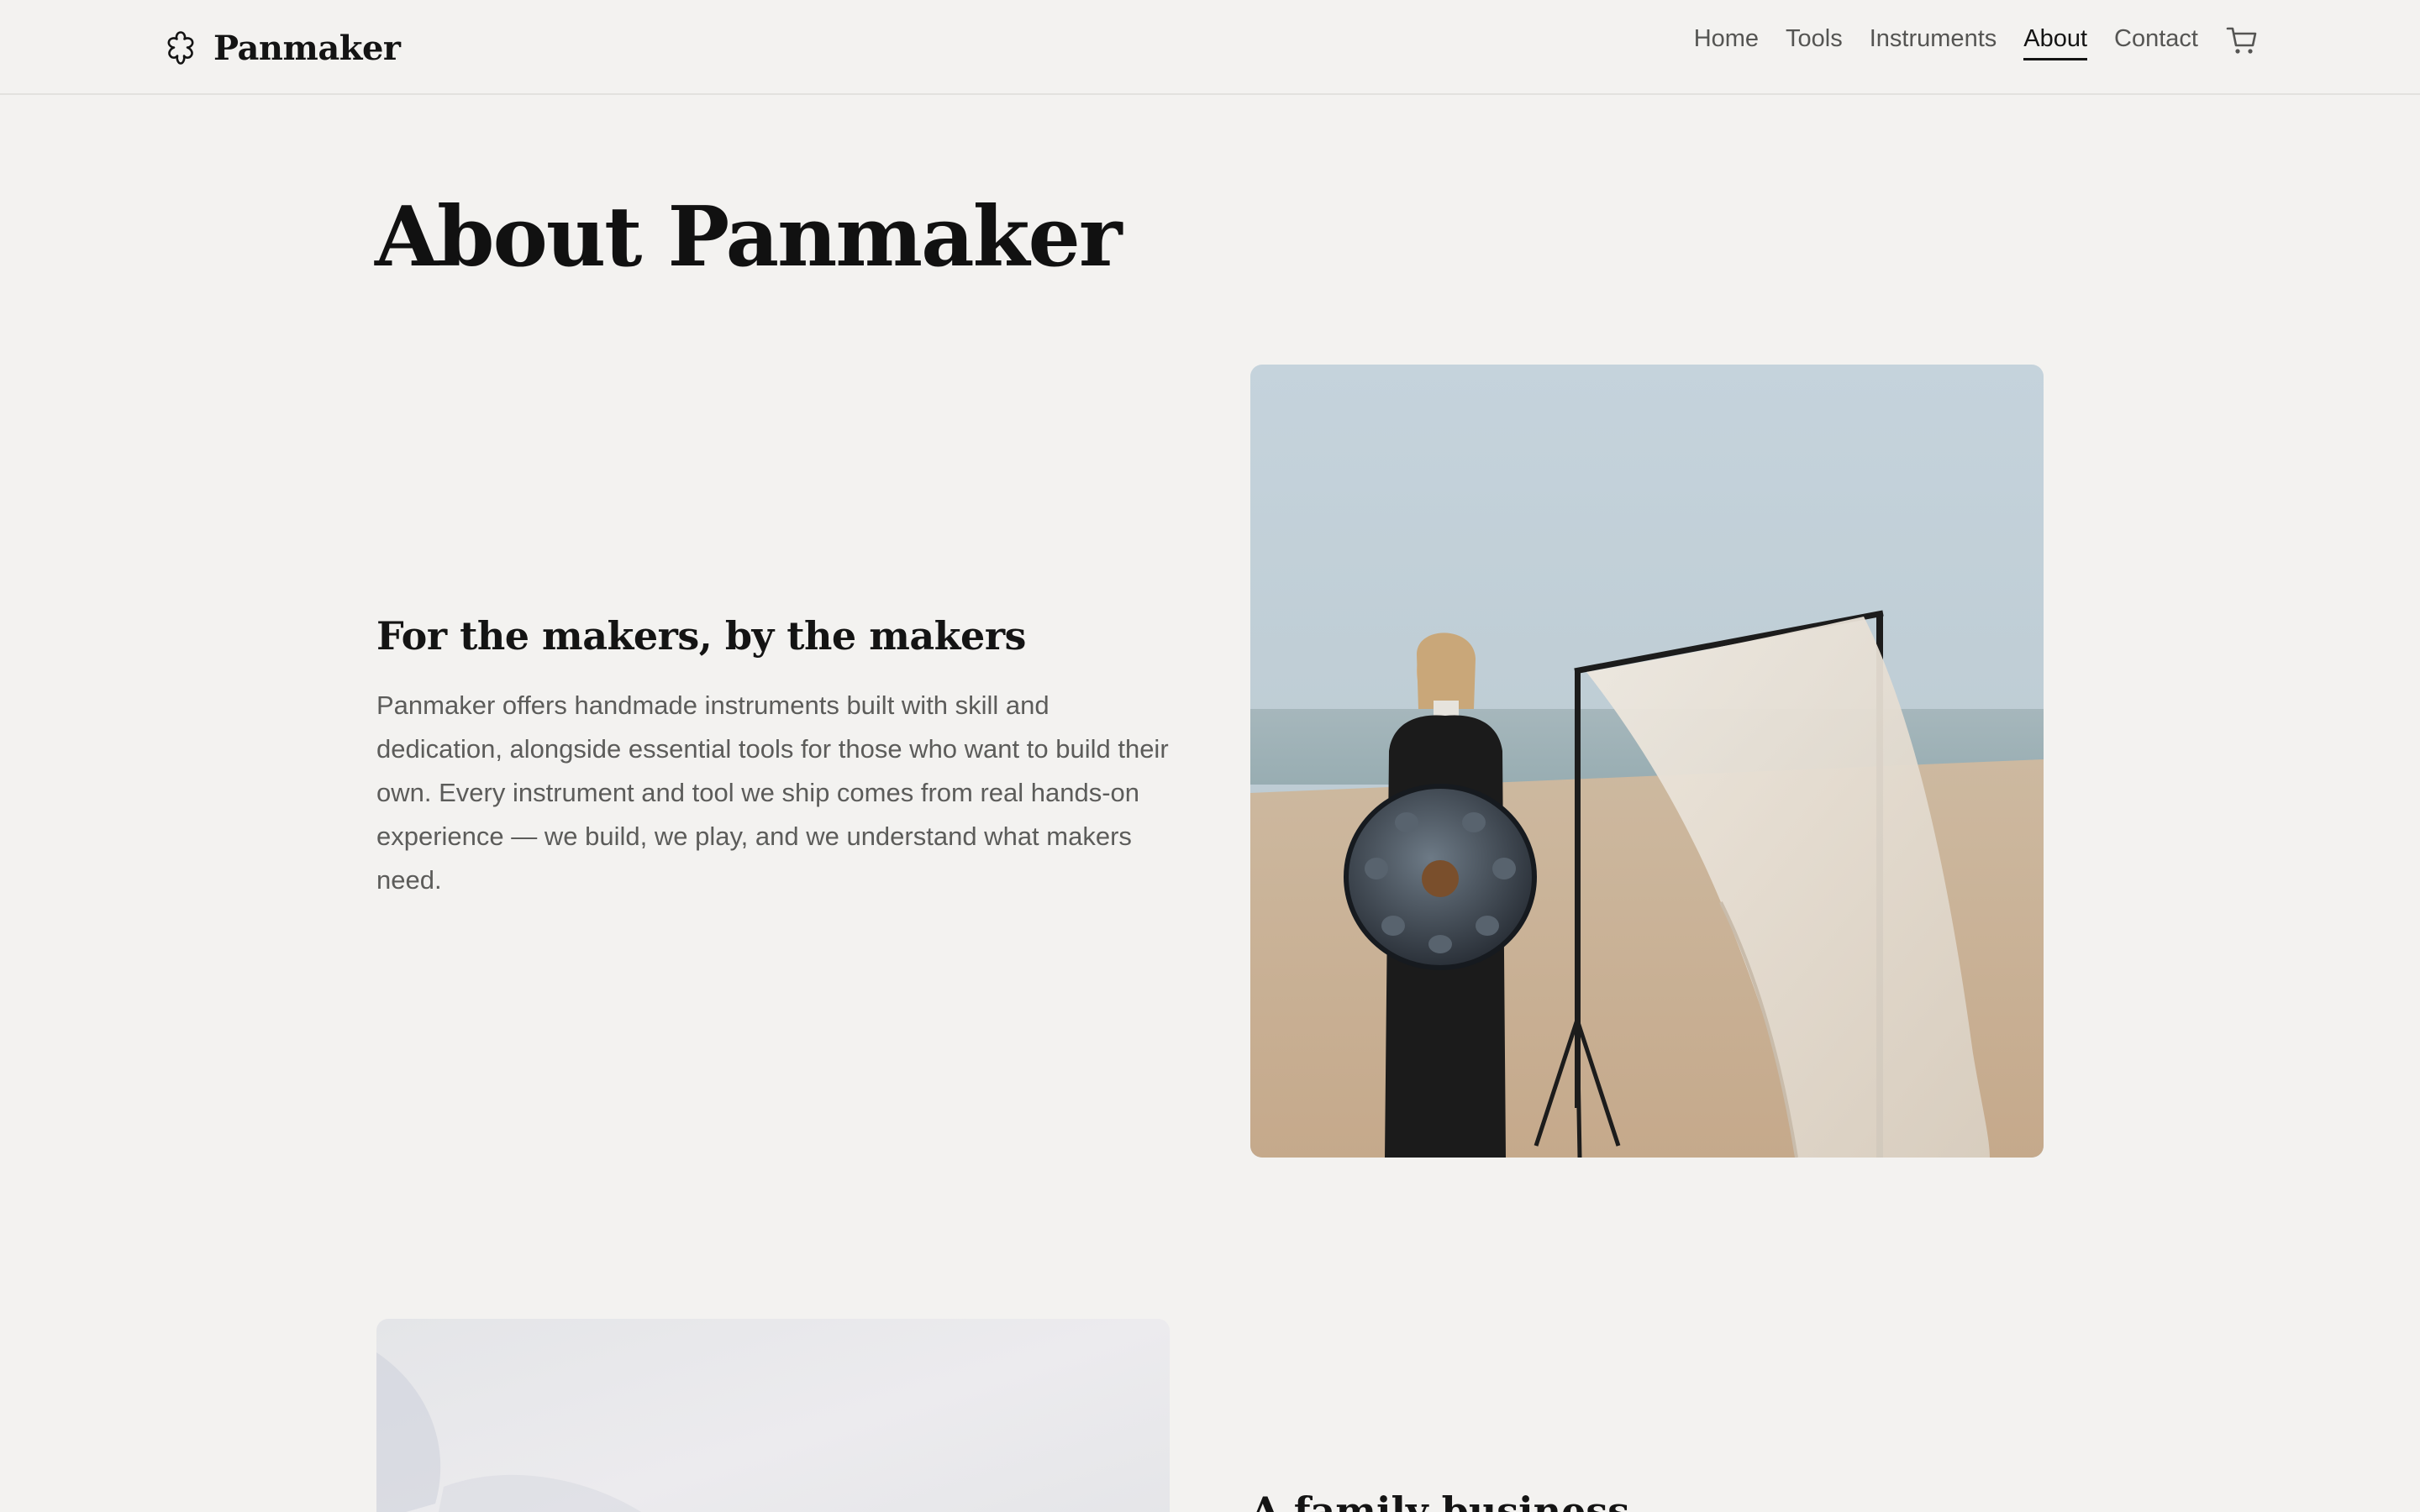 Image resolution: width=2420 pixels, height=1512 pixels. Describe the element at coordinates (307, 48) in the screenshot. I see `brand-name: Panmaker` at that location.